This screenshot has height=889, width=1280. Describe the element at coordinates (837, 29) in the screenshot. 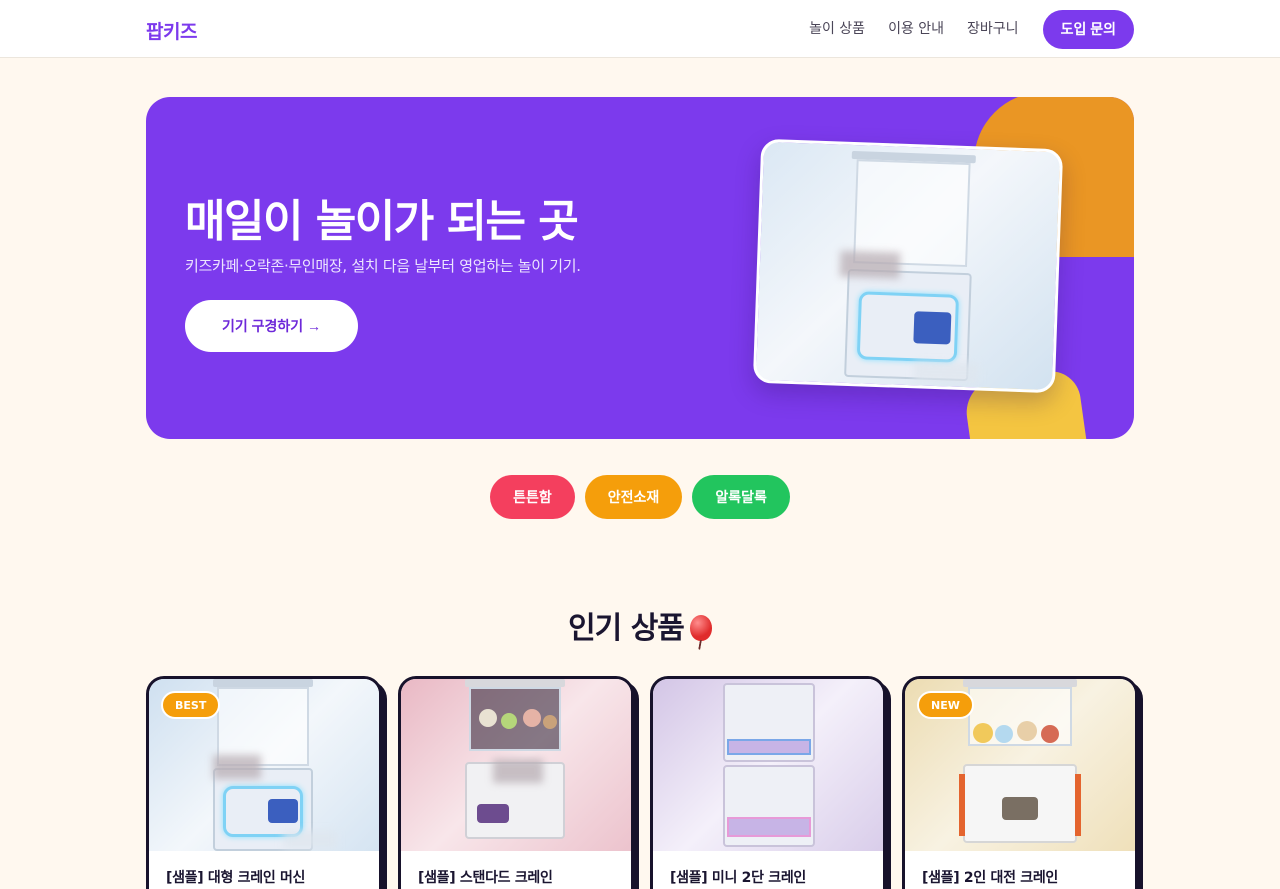

I see `nav-link-products: 놀이 상품` at that location.